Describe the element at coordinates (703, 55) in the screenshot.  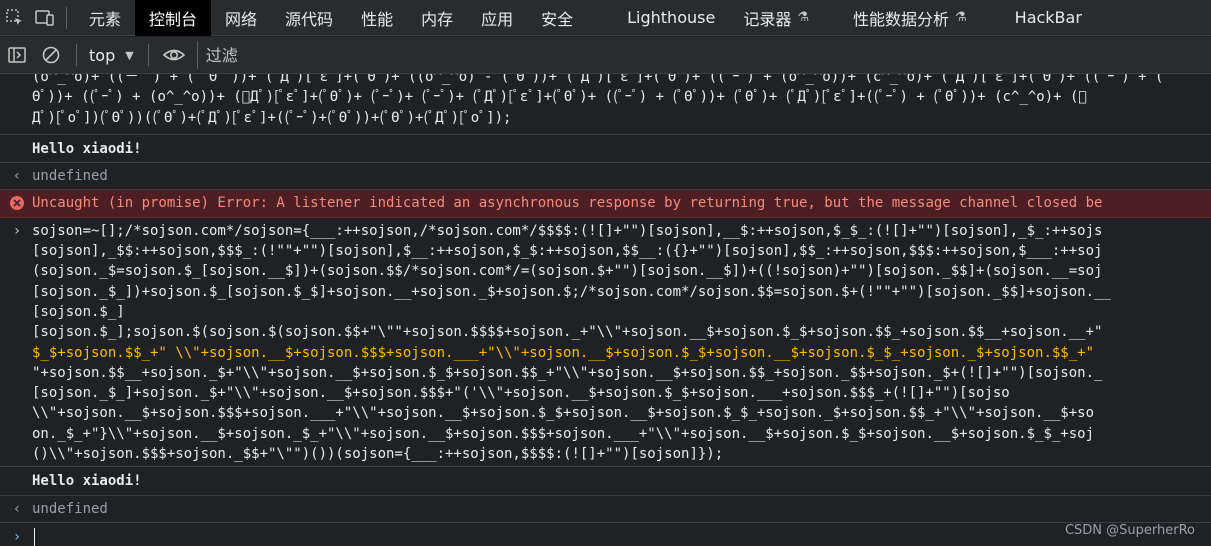
I see `filter-box` at that location.